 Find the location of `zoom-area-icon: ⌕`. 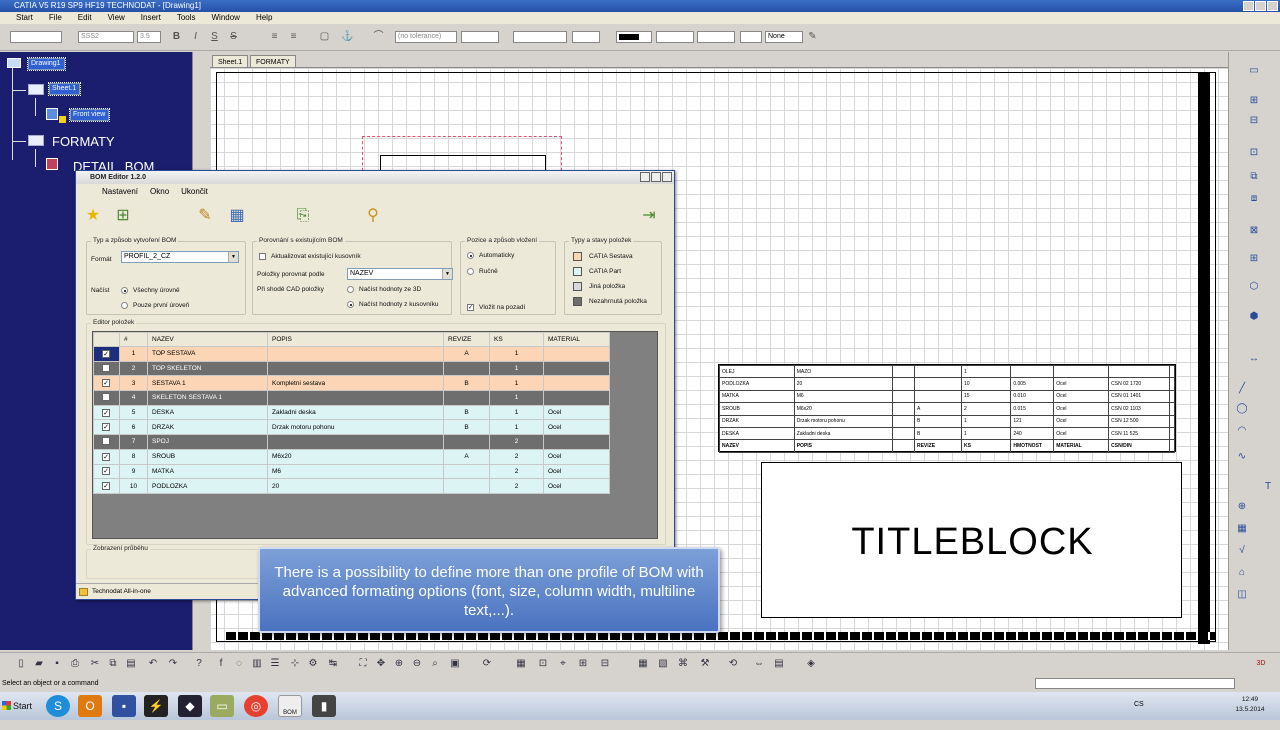

zoom-area-icon: ⌕ is located at coordinates (435, 664).